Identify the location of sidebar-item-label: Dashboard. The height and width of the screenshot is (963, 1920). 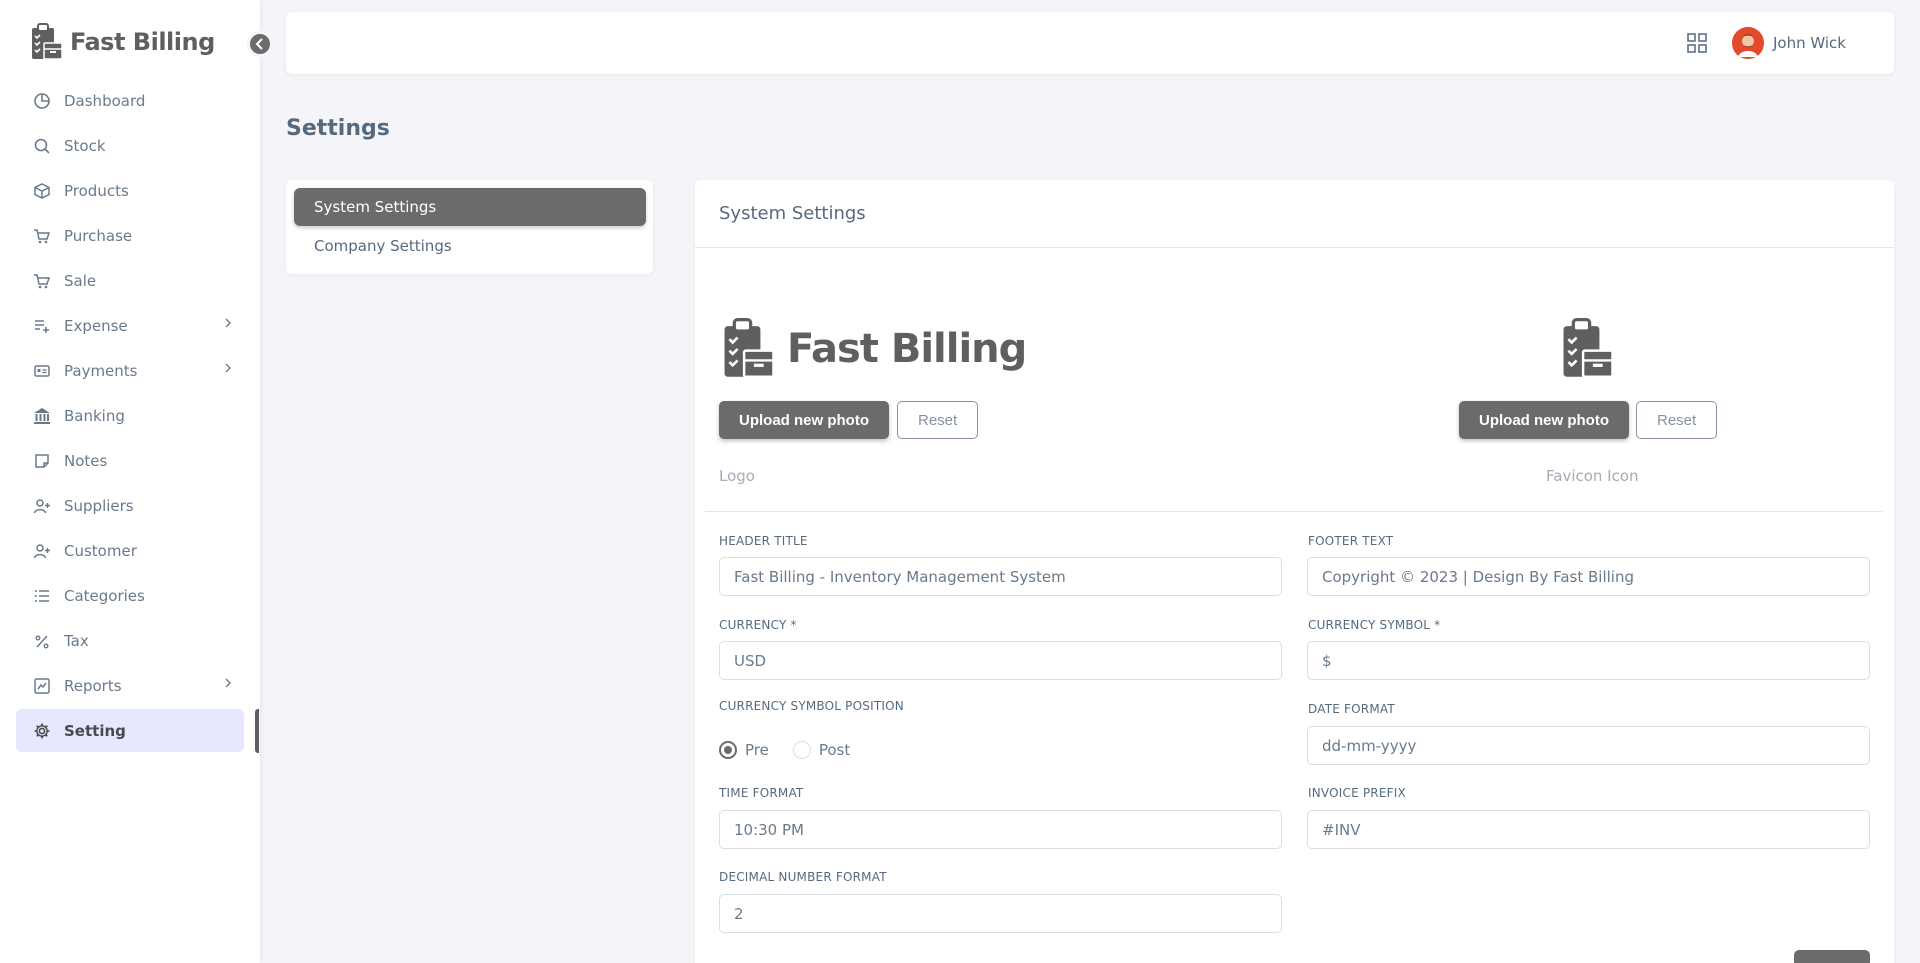
(105, 100).